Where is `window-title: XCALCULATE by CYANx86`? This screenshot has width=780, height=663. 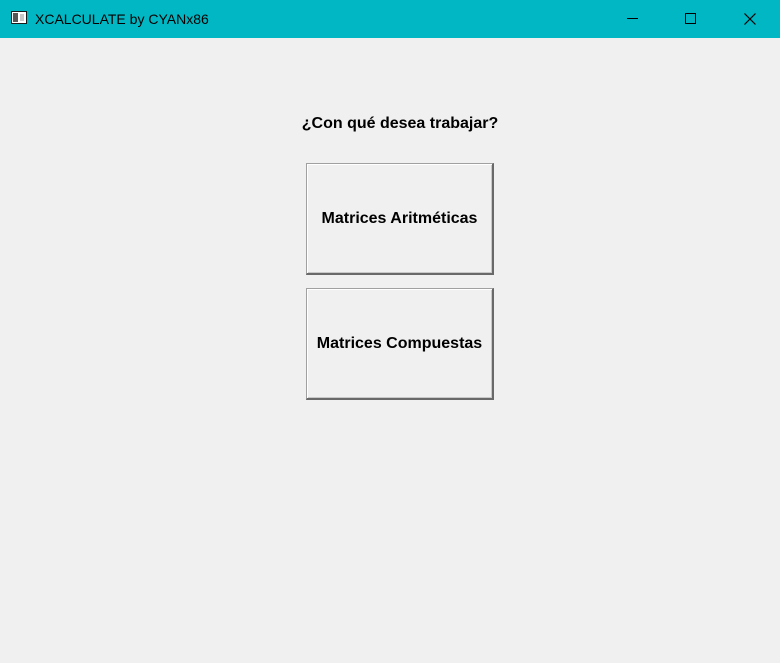
window-title: XCALCULATE by CYANx86 is located at coordinates (122, 19).